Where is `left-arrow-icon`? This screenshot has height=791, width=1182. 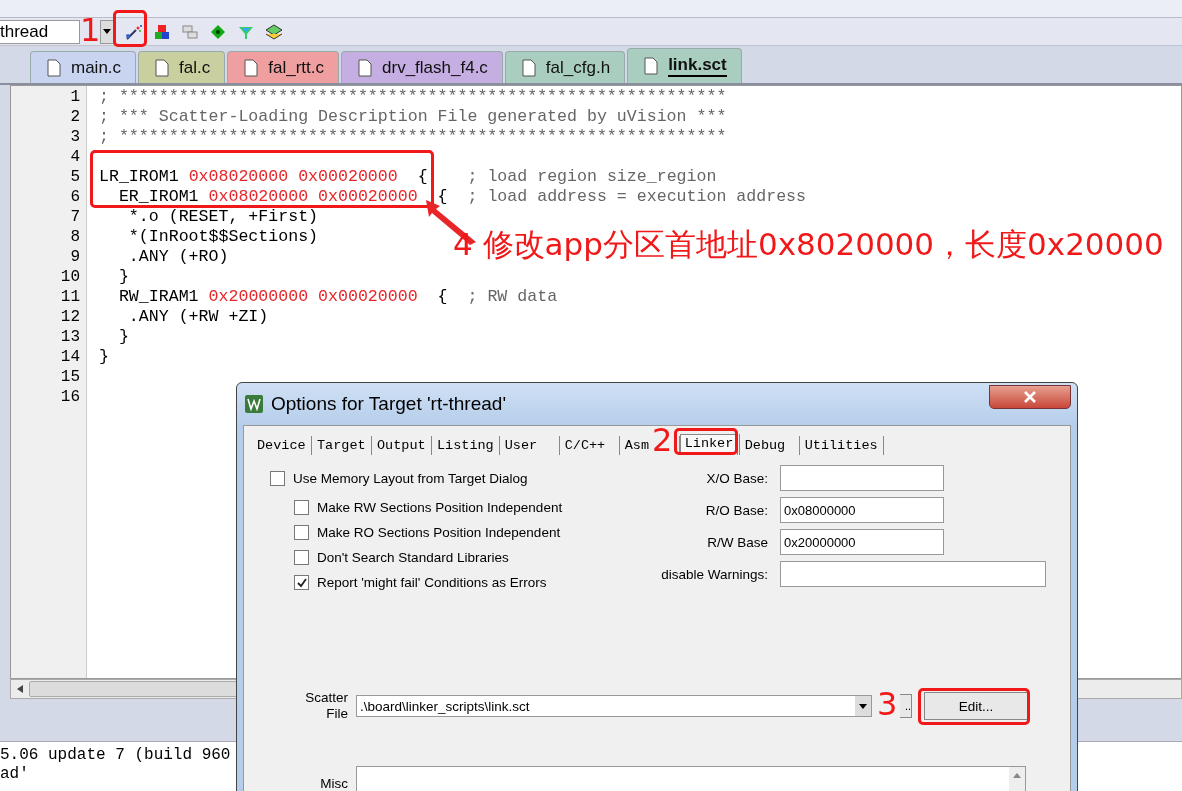 left-arrow-icon is located at coordinates (20, 689).